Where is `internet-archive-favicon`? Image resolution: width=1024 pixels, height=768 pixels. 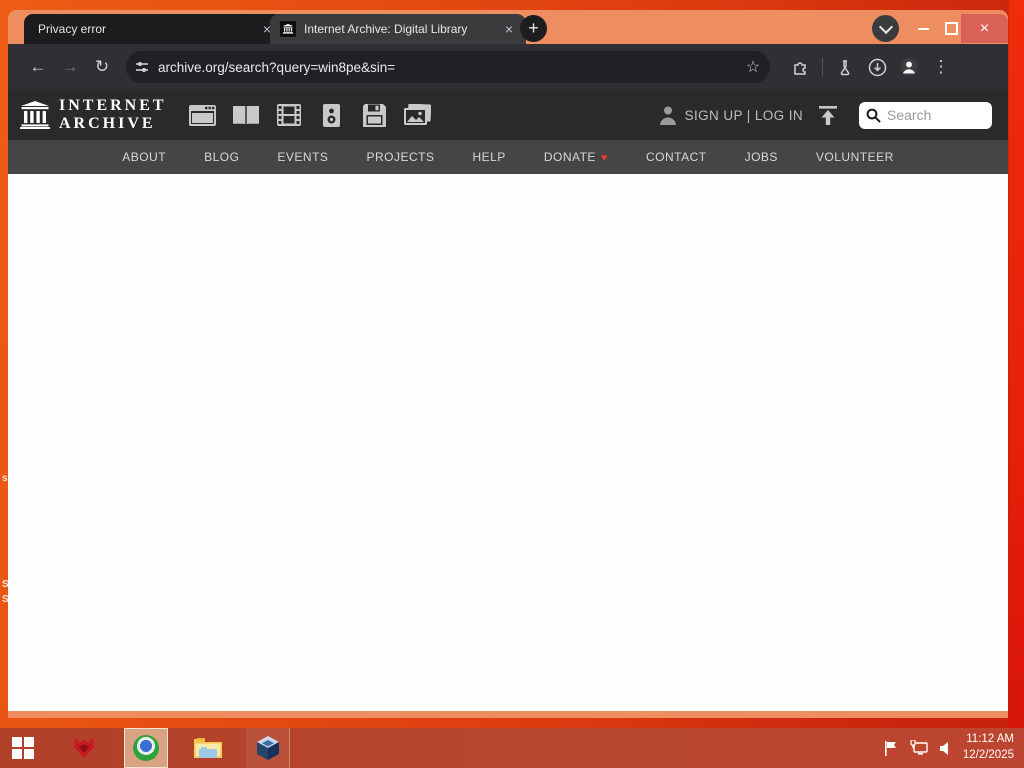
internet-archive-favicon is located at coordinates (288, 29).